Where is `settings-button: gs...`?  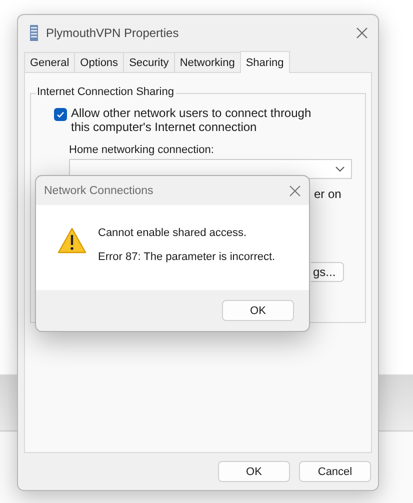
settings-button: gs... is located at coordinates (327, 272).